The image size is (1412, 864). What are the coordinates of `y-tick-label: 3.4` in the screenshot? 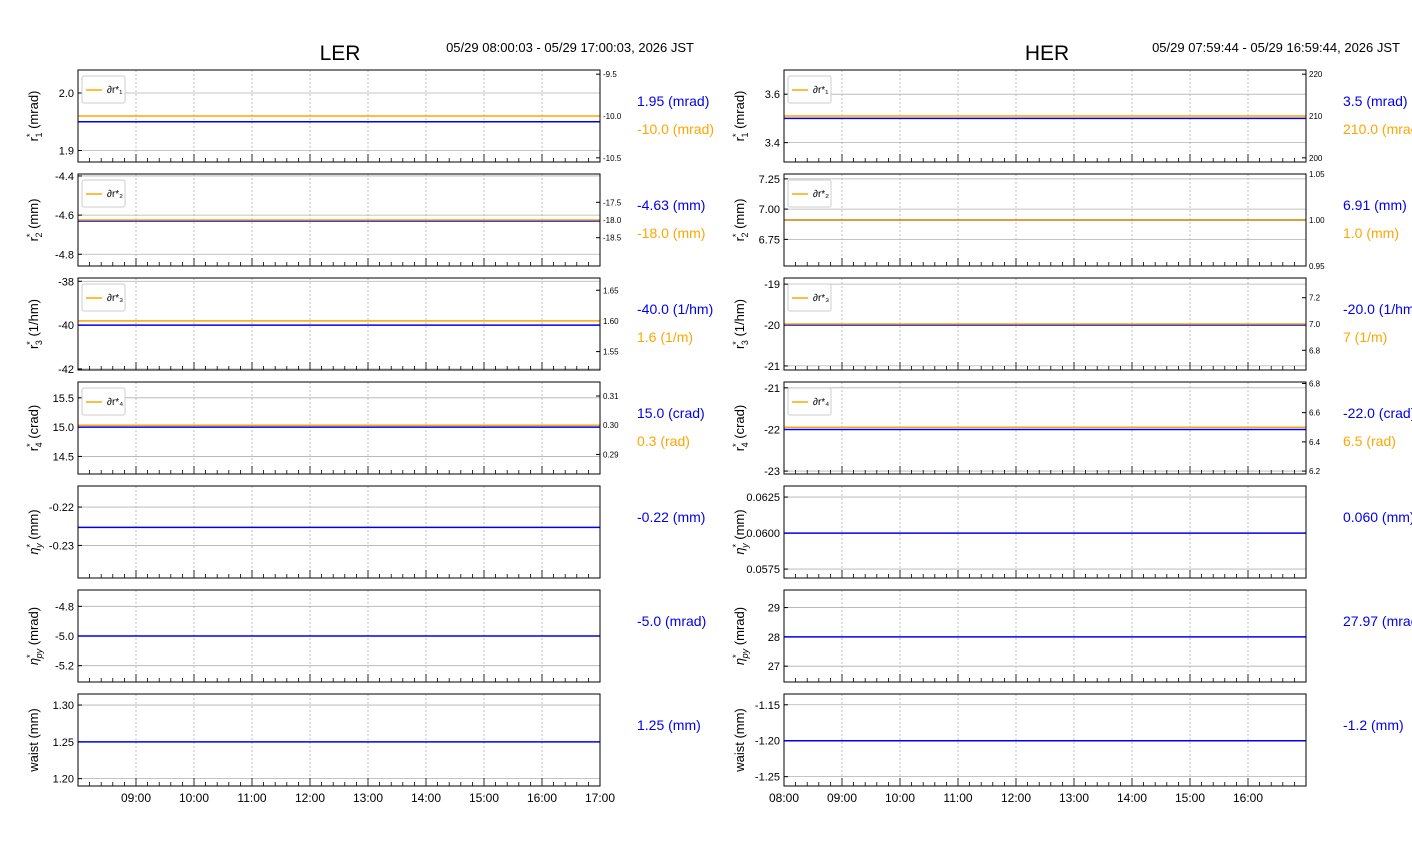 It's located at (772, 144).